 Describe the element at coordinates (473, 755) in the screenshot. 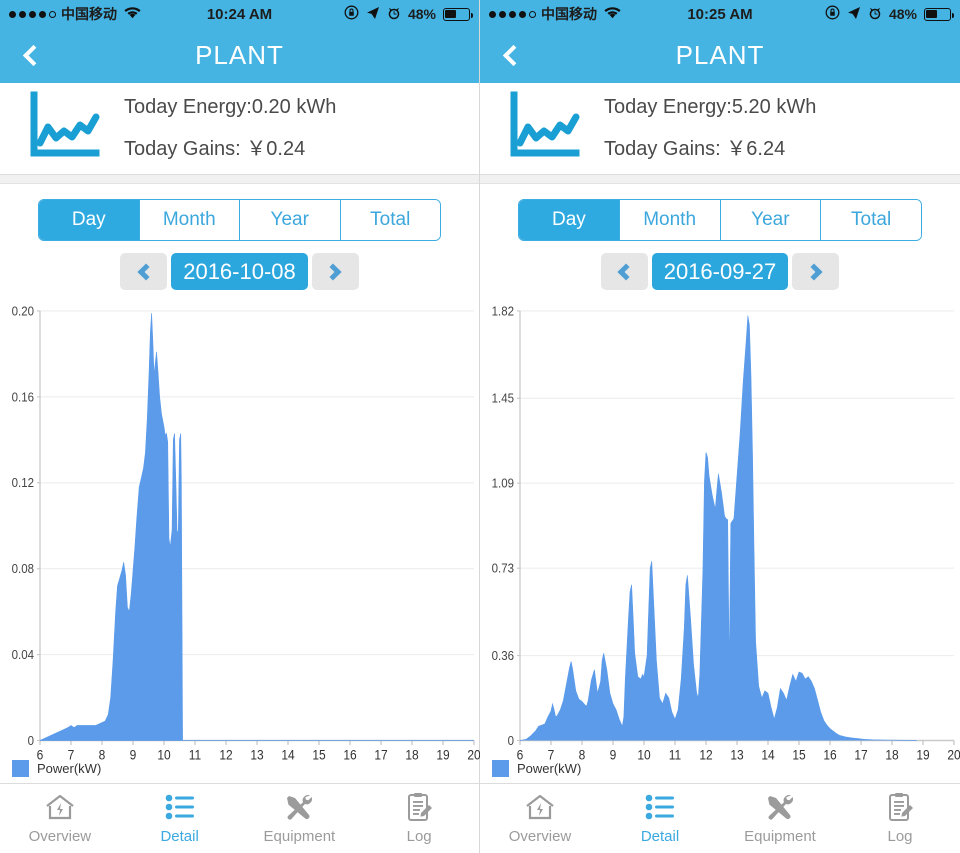

I see `svg-text: 20` at that location.